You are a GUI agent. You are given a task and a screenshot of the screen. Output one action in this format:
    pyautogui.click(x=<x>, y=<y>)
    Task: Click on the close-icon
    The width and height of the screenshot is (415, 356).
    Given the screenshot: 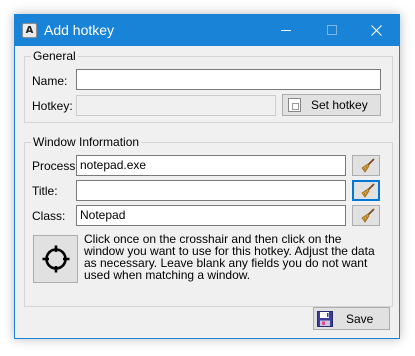 What is the action you would take?
    pyautogui.click(x=376, y=30)
    